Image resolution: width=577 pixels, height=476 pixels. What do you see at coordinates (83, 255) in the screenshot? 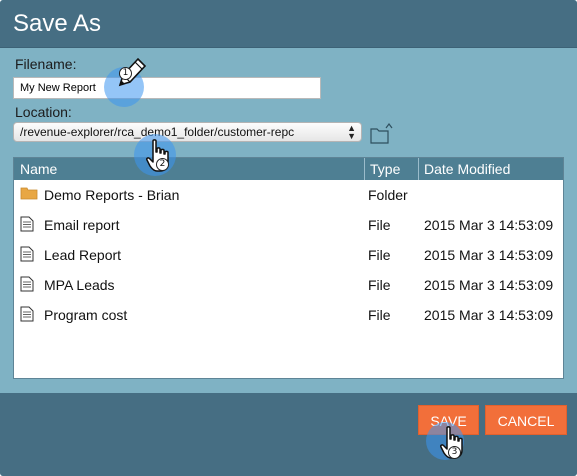
I see `file-name: Lead Report` at bounding box center [83, 255].